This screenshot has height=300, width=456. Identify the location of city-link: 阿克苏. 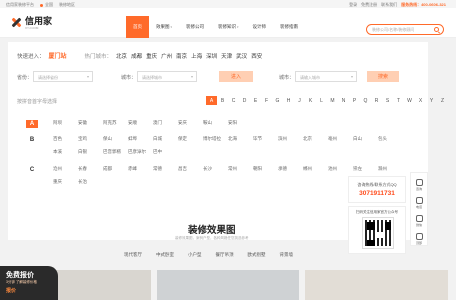
(115, 123).